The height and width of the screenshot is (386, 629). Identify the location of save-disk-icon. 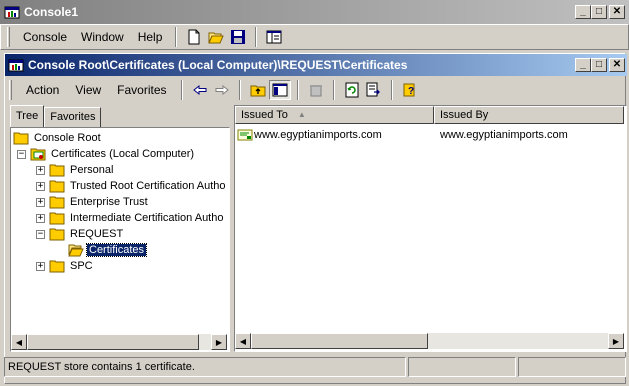
(238, 37).